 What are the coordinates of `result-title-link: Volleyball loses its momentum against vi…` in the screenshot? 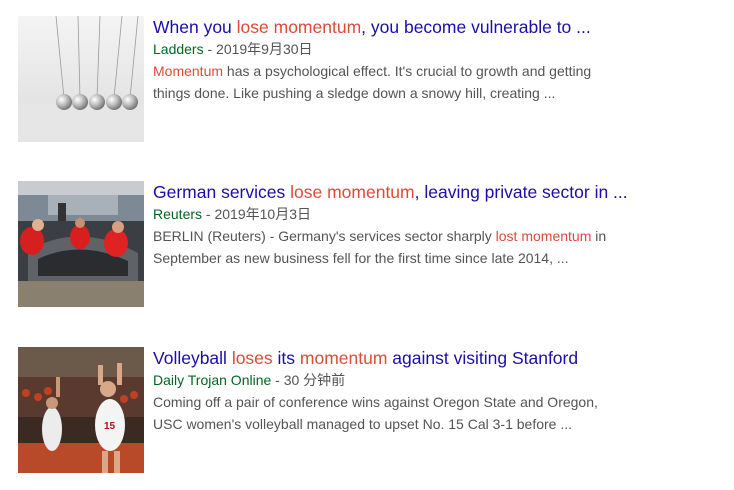 It's located at (443, 358).